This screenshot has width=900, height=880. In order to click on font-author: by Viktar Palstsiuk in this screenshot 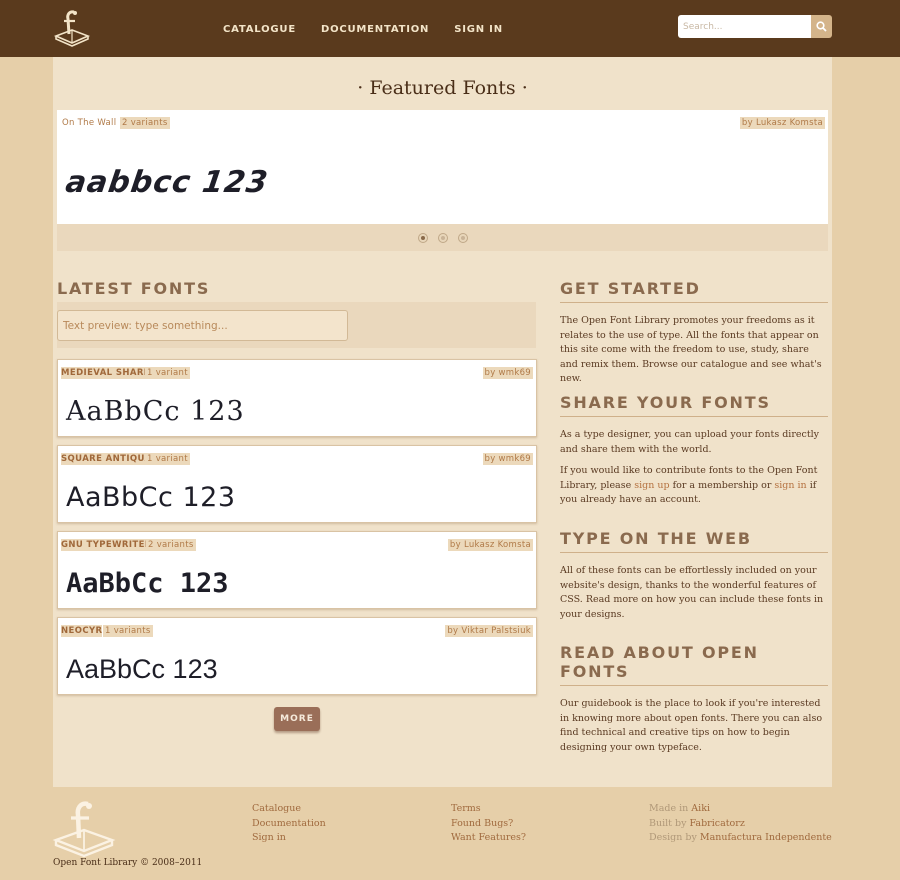, I will do `click(489, 631)`.